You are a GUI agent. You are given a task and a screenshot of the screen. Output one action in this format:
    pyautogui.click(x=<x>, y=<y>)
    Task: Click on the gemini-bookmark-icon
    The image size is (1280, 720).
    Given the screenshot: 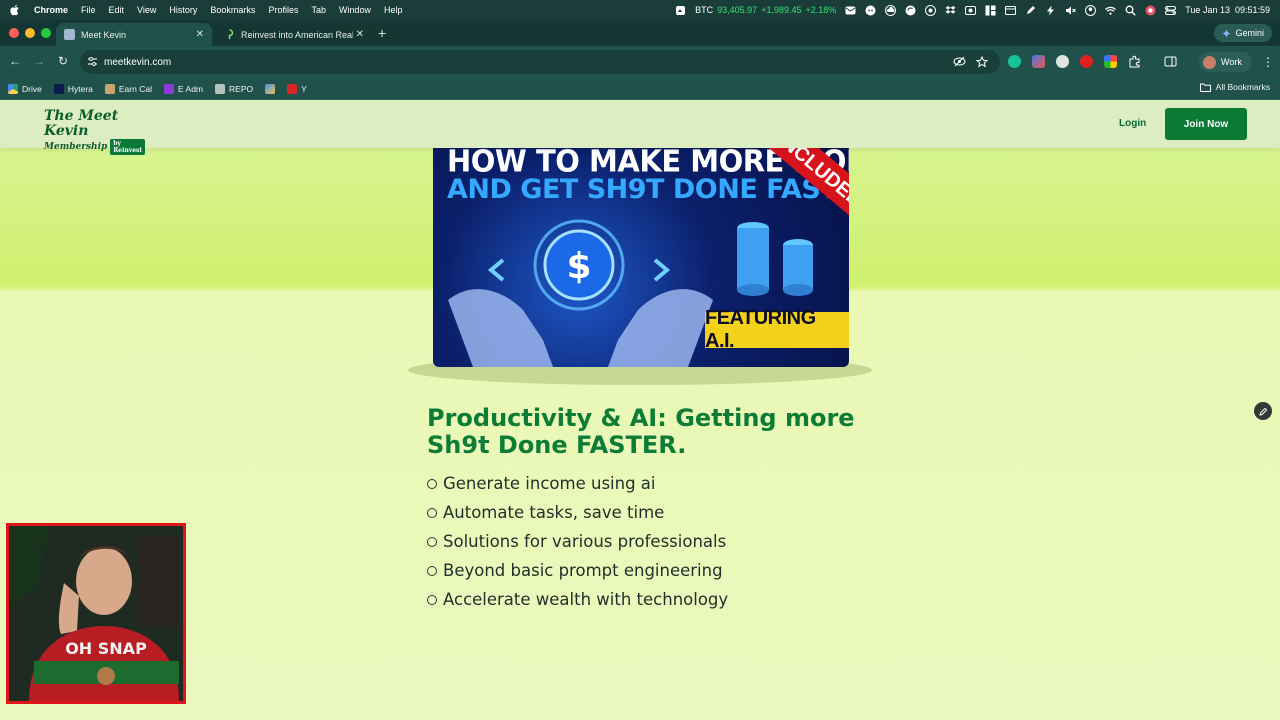 What is the action you would take?
    pyautogui.click(x=270, y=88)
    